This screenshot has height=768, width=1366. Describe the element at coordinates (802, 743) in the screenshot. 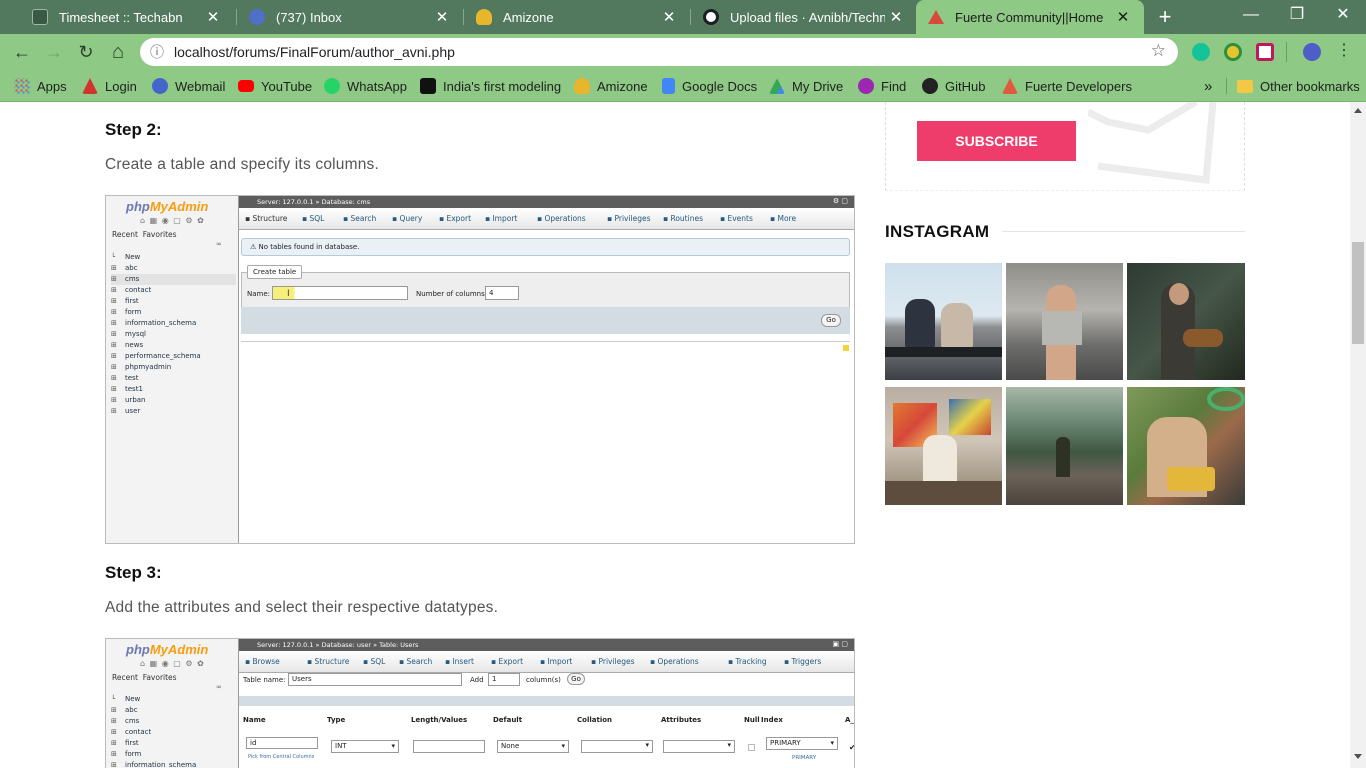

I see `pma-index-select: PRIMARY ▾` at that location.